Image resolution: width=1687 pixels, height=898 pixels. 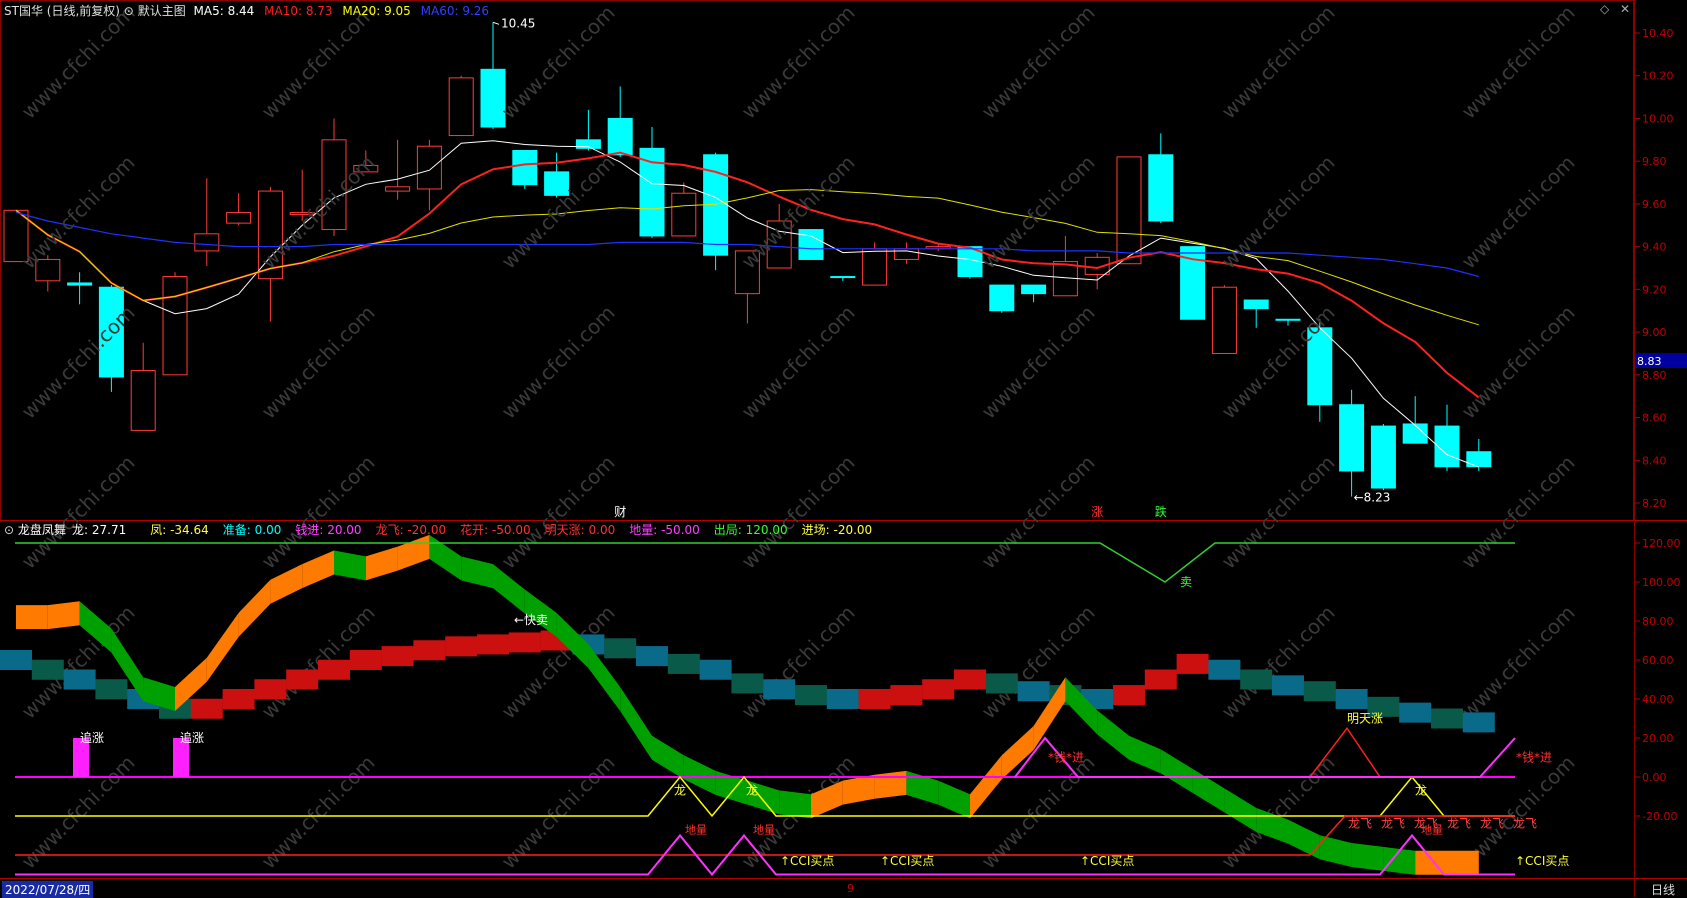 I want to click on toggle-icon: ⊙, so click(x=129, y=11).